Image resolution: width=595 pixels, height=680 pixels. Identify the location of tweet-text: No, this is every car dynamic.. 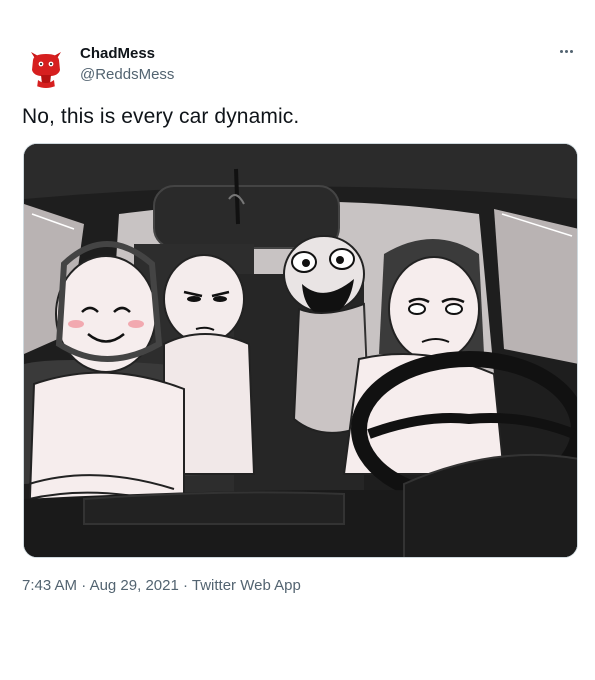
(161, 116).